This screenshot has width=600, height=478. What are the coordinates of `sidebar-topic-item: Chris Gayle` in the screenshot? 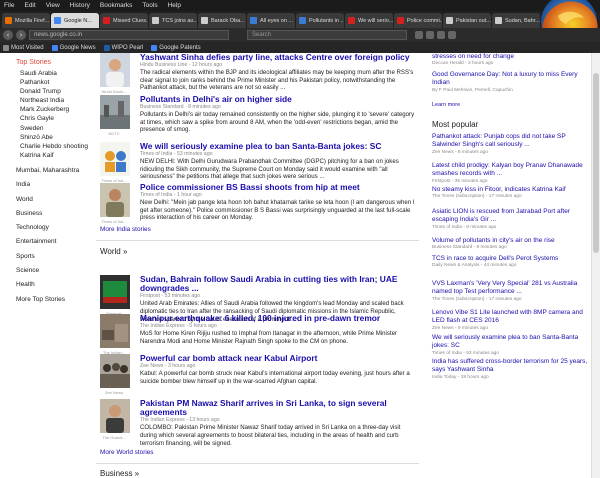 It's located at (58, 118).